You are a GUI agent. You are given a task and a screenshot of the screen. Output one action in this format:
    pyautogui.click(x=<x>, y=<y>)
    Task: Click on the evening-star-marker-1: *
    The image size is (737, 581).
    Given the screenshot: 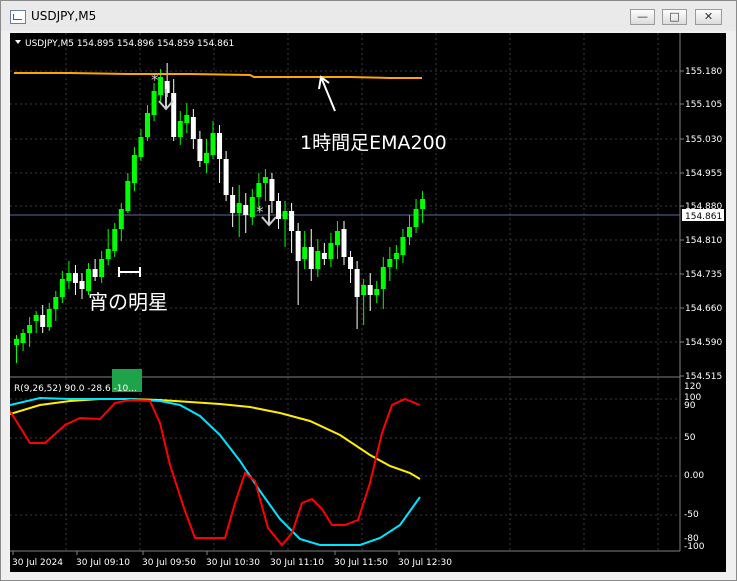 What is the action you would take?
    pyautogui.click(x=155, y=80)
    